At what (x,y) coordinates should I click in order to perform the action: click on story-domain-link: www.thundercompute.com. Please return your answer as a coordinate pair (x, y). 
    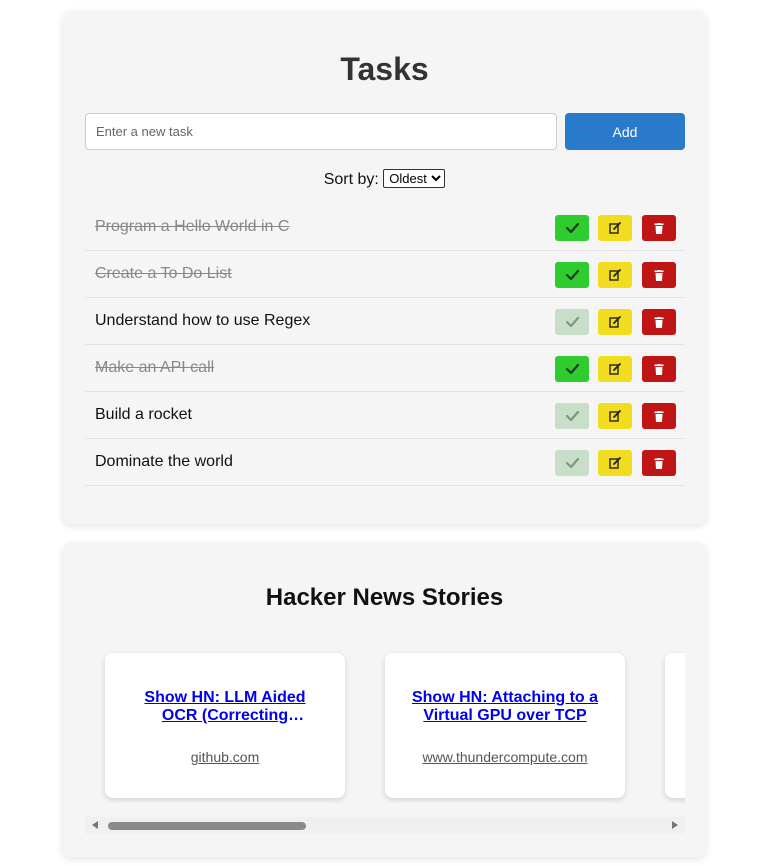
    Looking at the image, I should click on (505, 757).